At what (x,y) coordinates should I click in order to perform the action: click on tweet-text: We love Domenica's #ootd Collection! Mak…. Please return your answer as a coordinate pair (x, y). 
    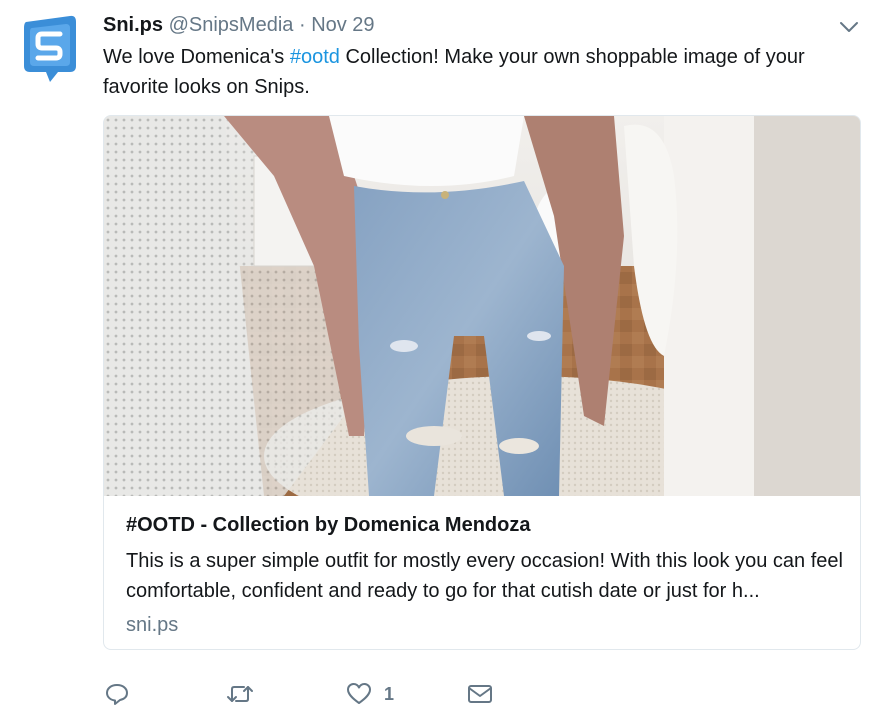
    Looking at the image, I should click on (483, 72).